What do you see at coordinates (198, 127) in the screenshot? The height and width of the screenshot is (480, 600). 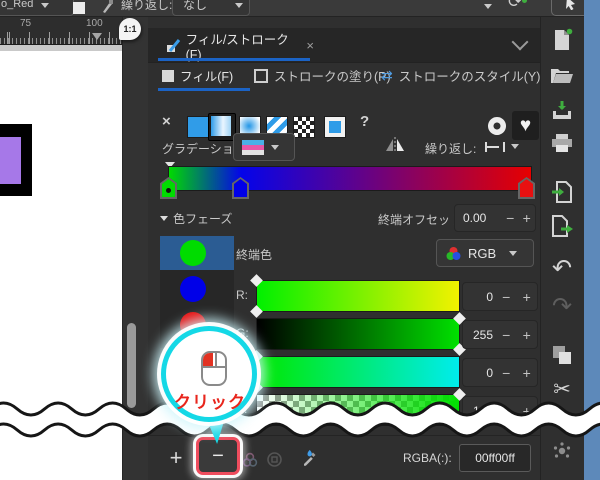 I see `paint-flat-color-button` at bounding box center [198, 127].